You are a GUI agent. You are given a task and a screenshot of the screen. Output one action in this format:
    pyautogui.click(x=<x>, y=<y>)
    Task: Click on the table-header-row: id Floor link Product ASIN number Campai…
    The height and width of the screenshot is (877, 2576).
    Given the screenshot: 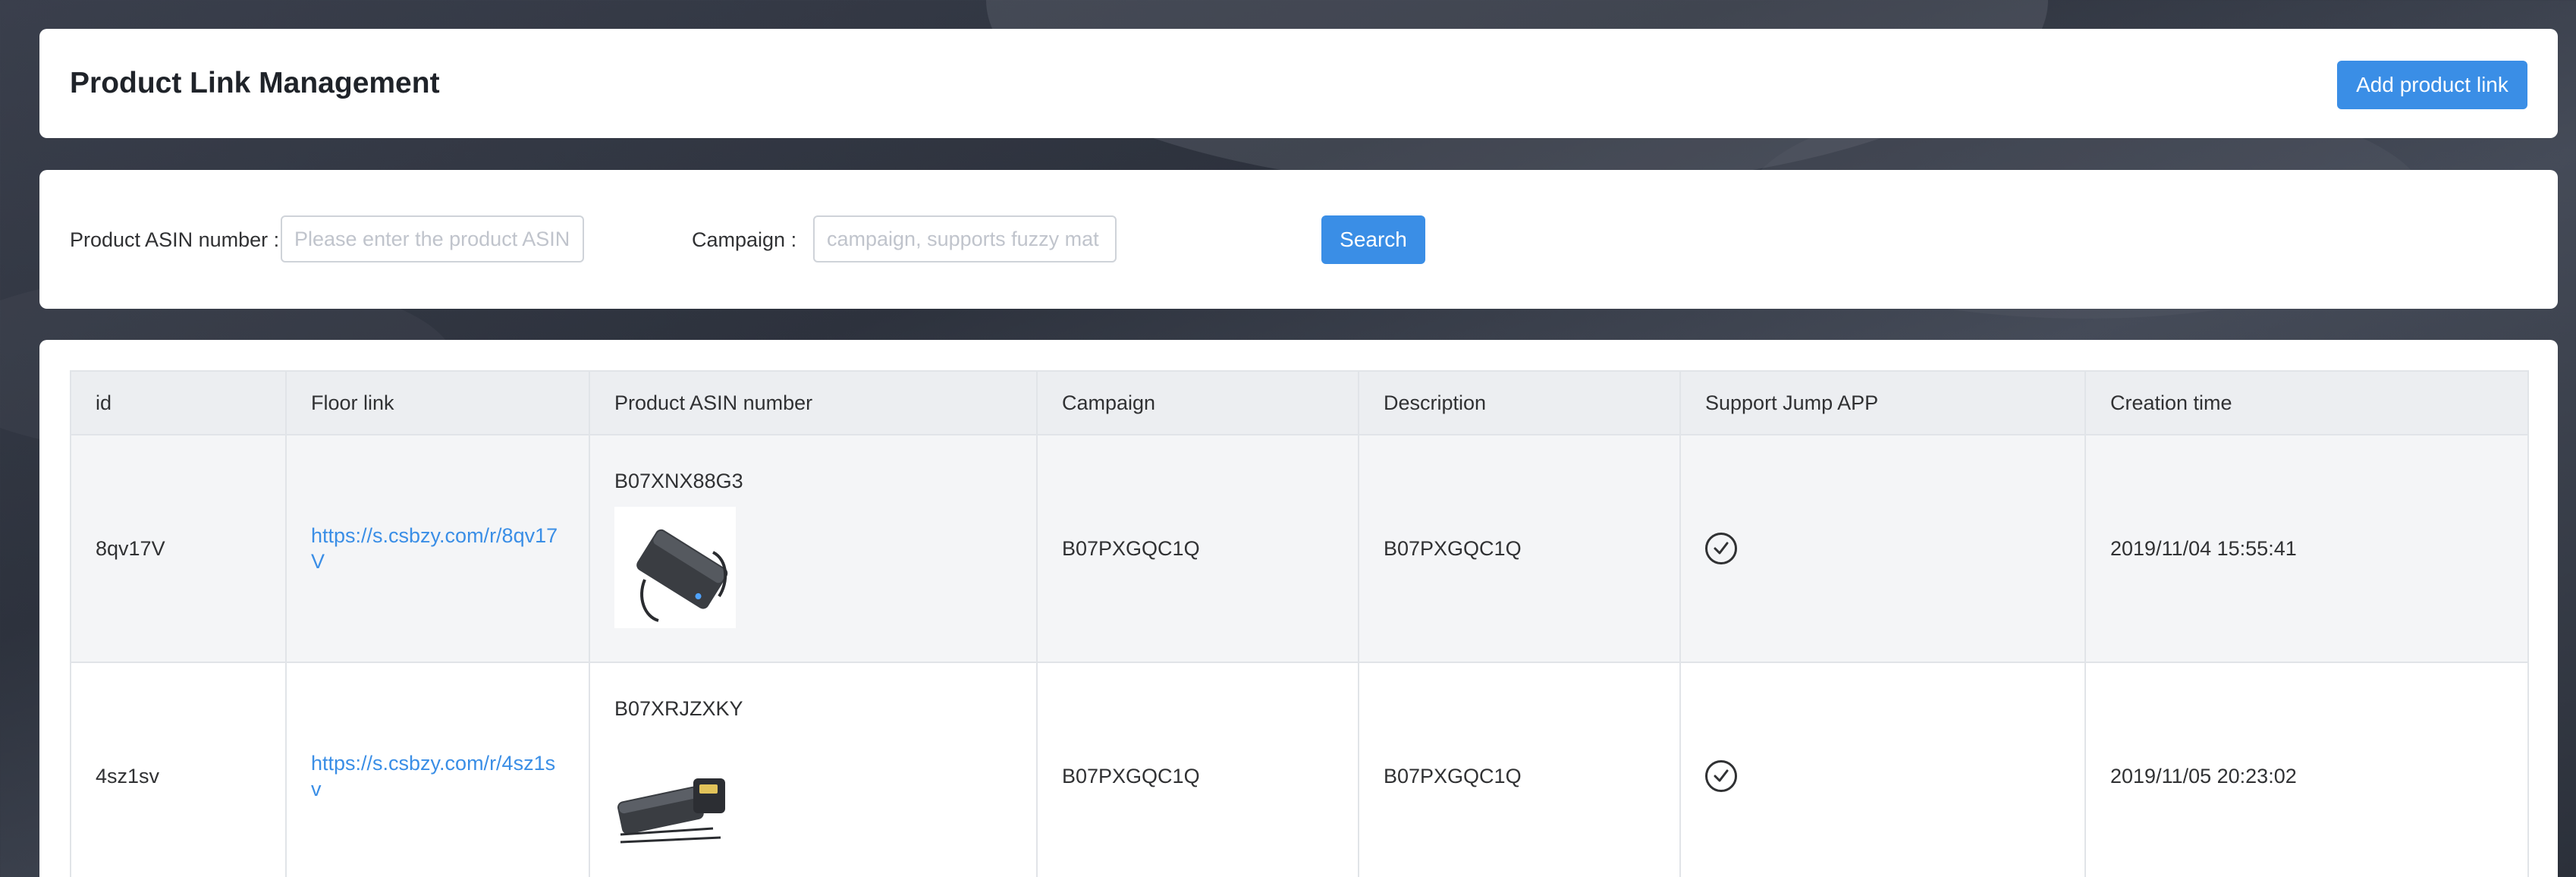 What is the action you would take?
    pyautogui.click(x=1299, y=402)
    